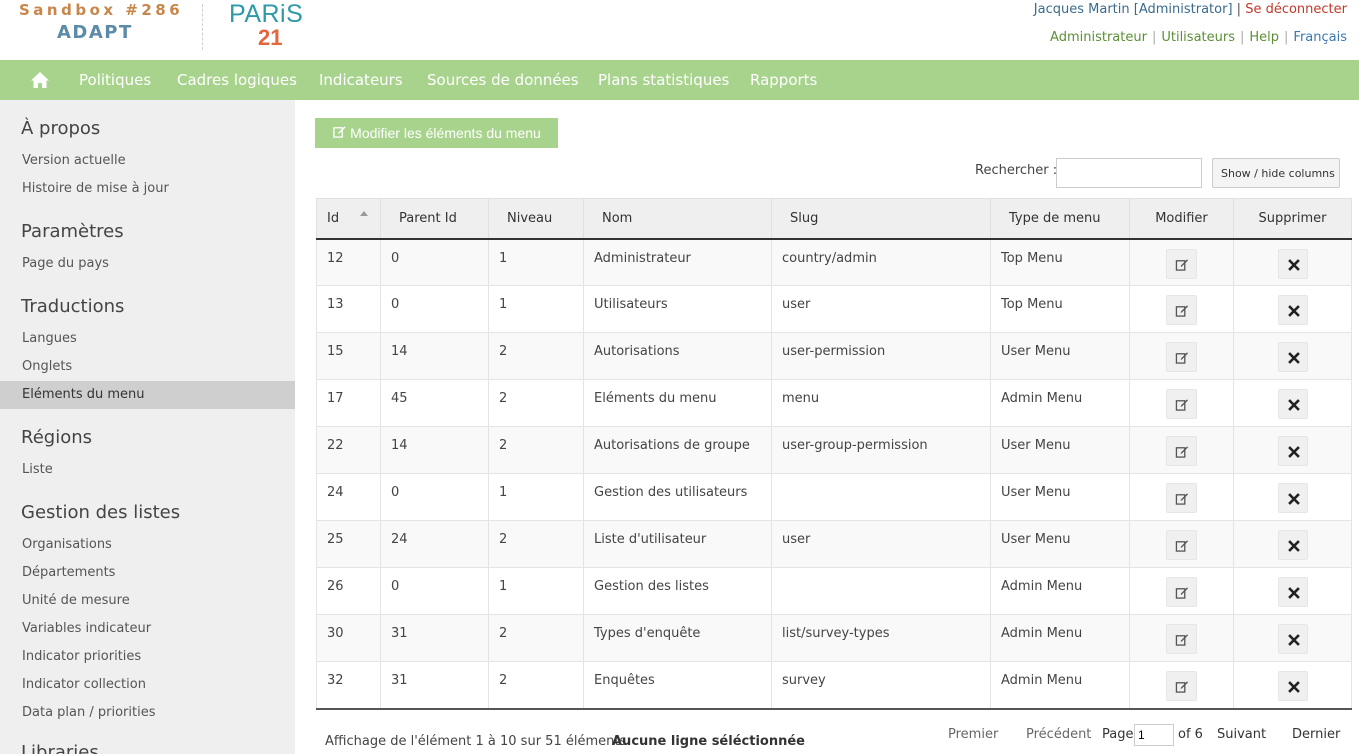 Image resolution: width=1359 pixels, height=754 pixels. I want to click on sidebar-item-liste: Liste, so click(37, 469).